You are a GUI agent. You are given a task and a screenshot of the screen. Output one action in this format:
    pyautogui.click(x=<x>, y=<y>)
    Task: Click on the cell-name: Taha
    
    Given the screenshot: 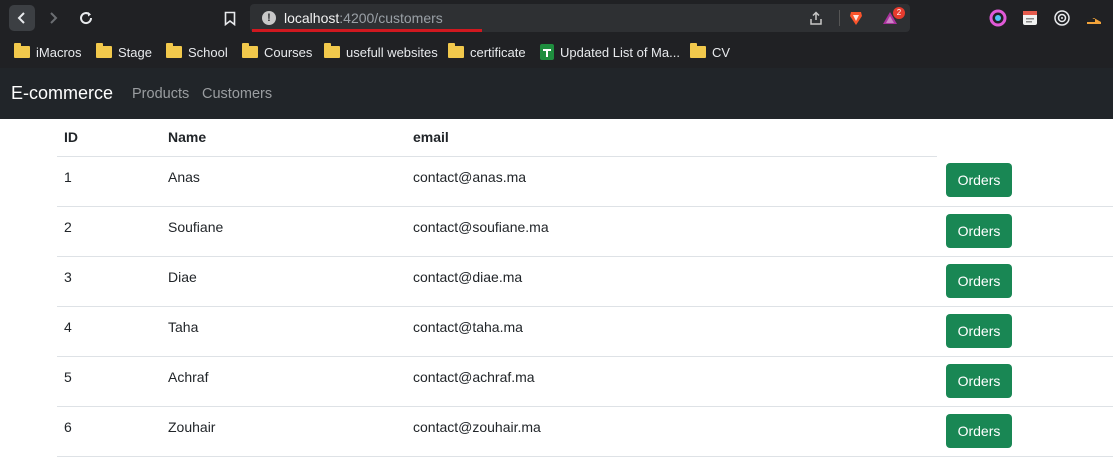 What is the action you would take?
    pyautogui.click(x=283, y=331)
    